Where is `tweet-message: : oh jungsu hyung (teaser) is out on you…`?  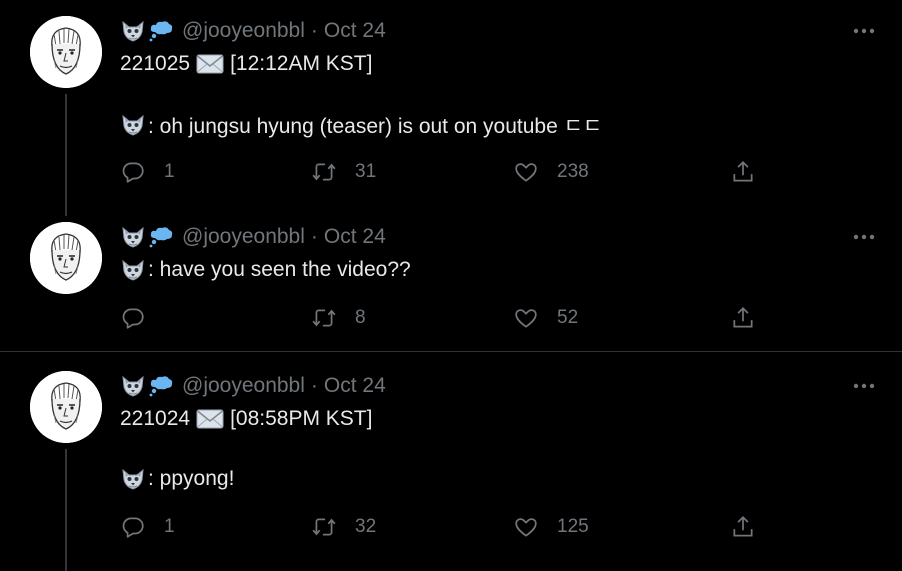 tweet-message: : oh jungsu hyung (teaser) is out on you… is located at coordinates (375, 126).